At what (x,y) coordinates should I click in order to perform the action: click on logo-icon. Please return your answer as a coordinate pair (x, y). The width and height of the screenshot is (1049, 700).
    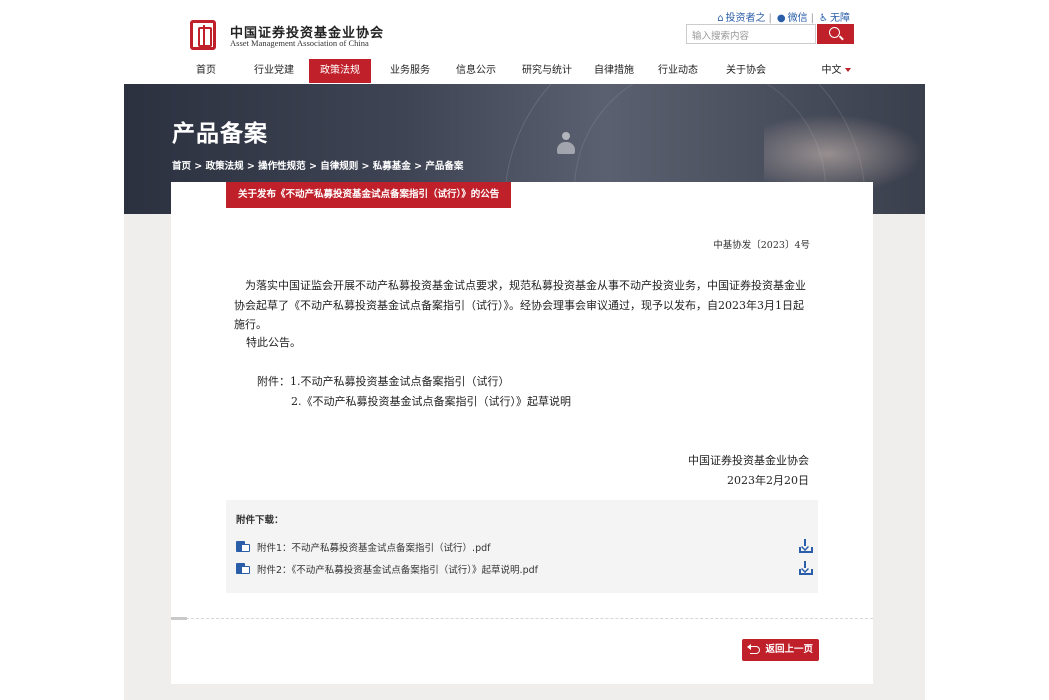
    Looking at the image, I should click on (203, 35).